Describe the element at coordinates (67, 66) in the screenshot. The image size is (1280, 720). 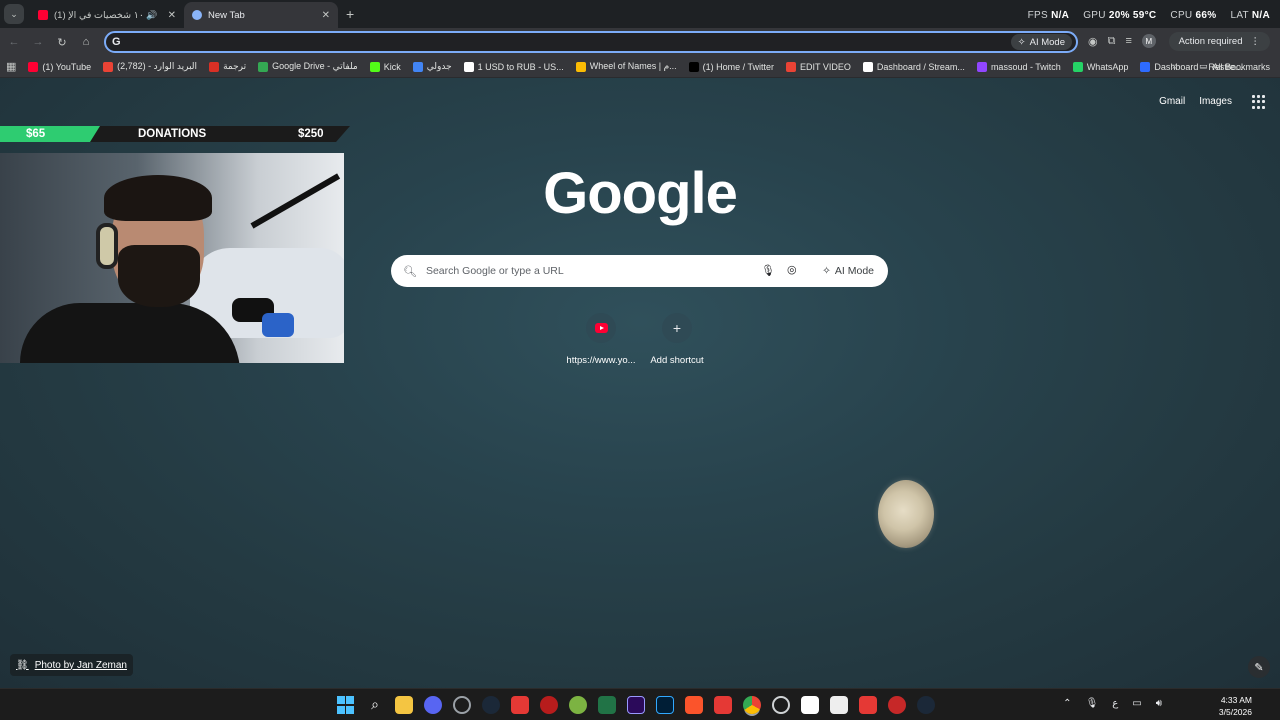
I see `bookmark-label: (1) YouTube` at that location.